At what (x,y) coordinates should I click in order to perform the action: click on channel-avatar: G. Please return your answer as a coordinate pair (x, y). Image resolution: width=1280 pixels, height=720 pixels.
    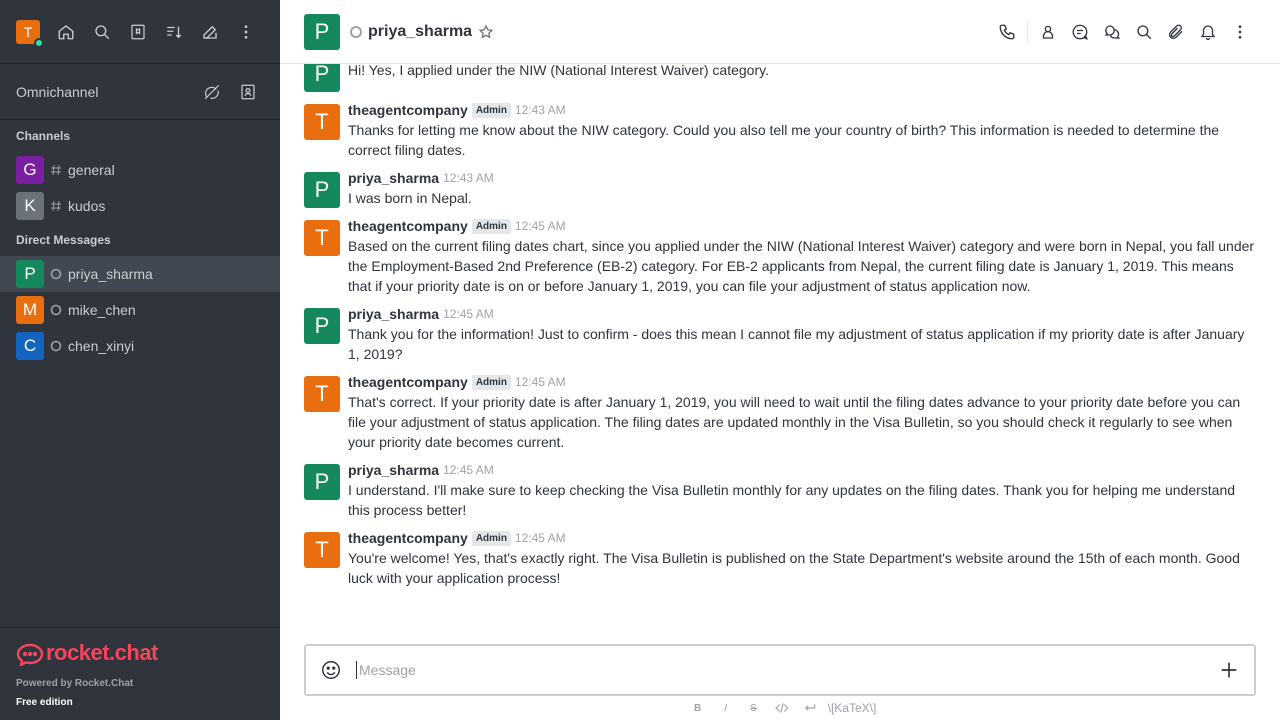
    Looking at the image, I should click on (30, 170).